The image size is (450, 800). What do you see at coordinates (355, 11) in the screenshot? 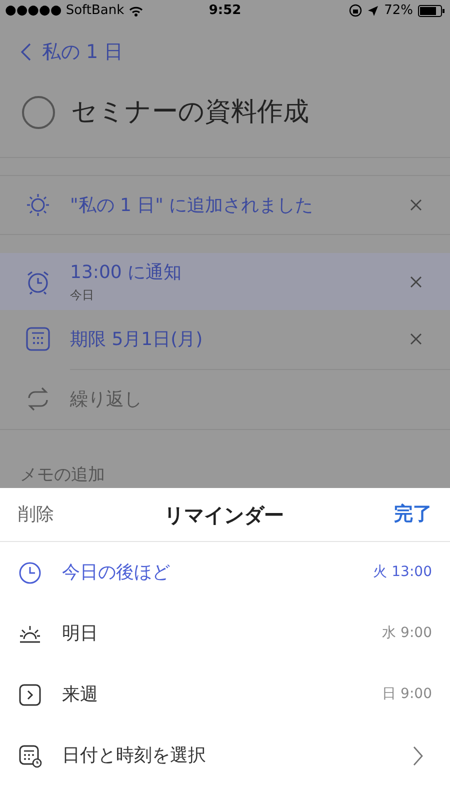
I see `rotation-lock-icon` at bounding box center [355, 11].